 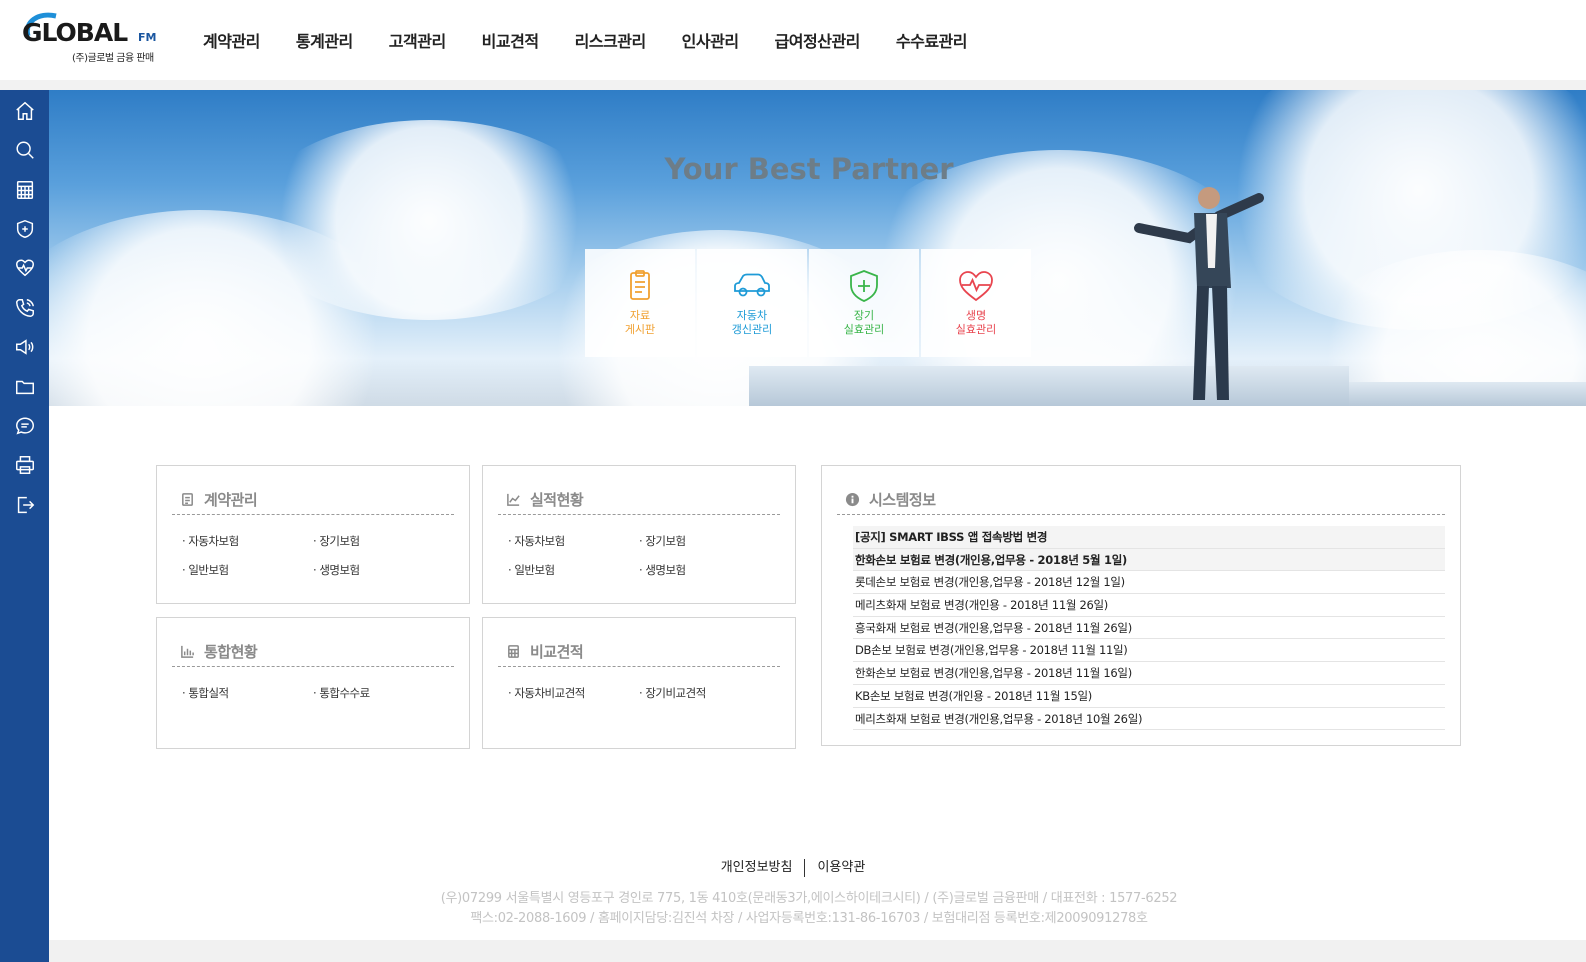 I want to click on link-integrated-performance: 통합실적, so click(x=247, y=693).